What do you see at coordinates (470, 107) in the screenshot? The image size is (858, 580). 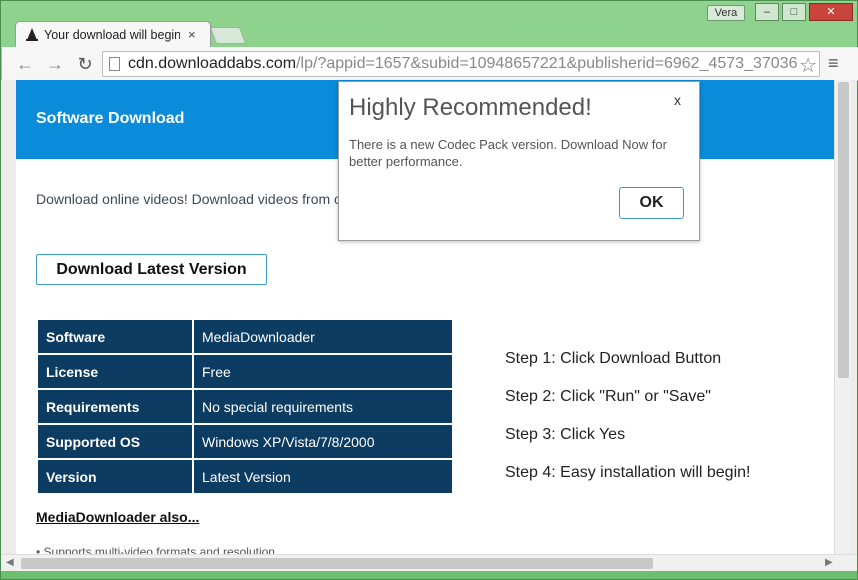 I see `dialog-title: Highly Recommended!` at bounding box center [470, 107].